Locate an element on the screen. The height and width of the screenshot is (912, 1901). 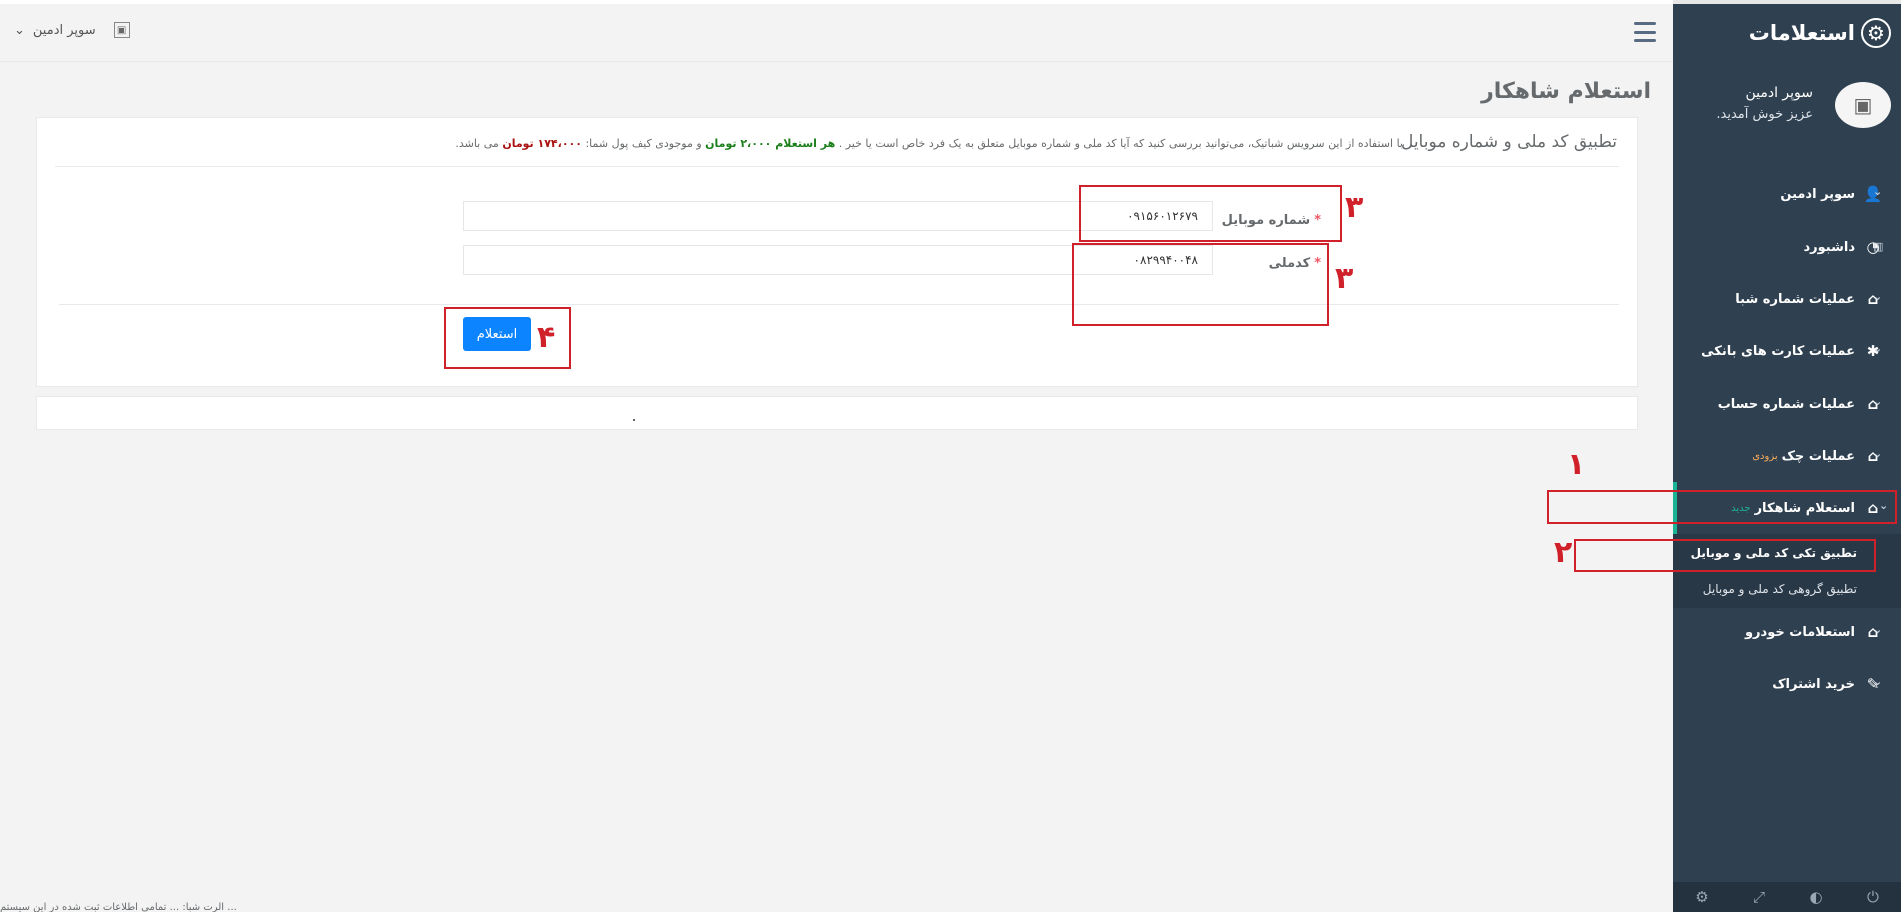
sidebar-item-bank-cards: ✱ عملیات کارت های بانکی ⌄ is located at coordinates (1787, 351).